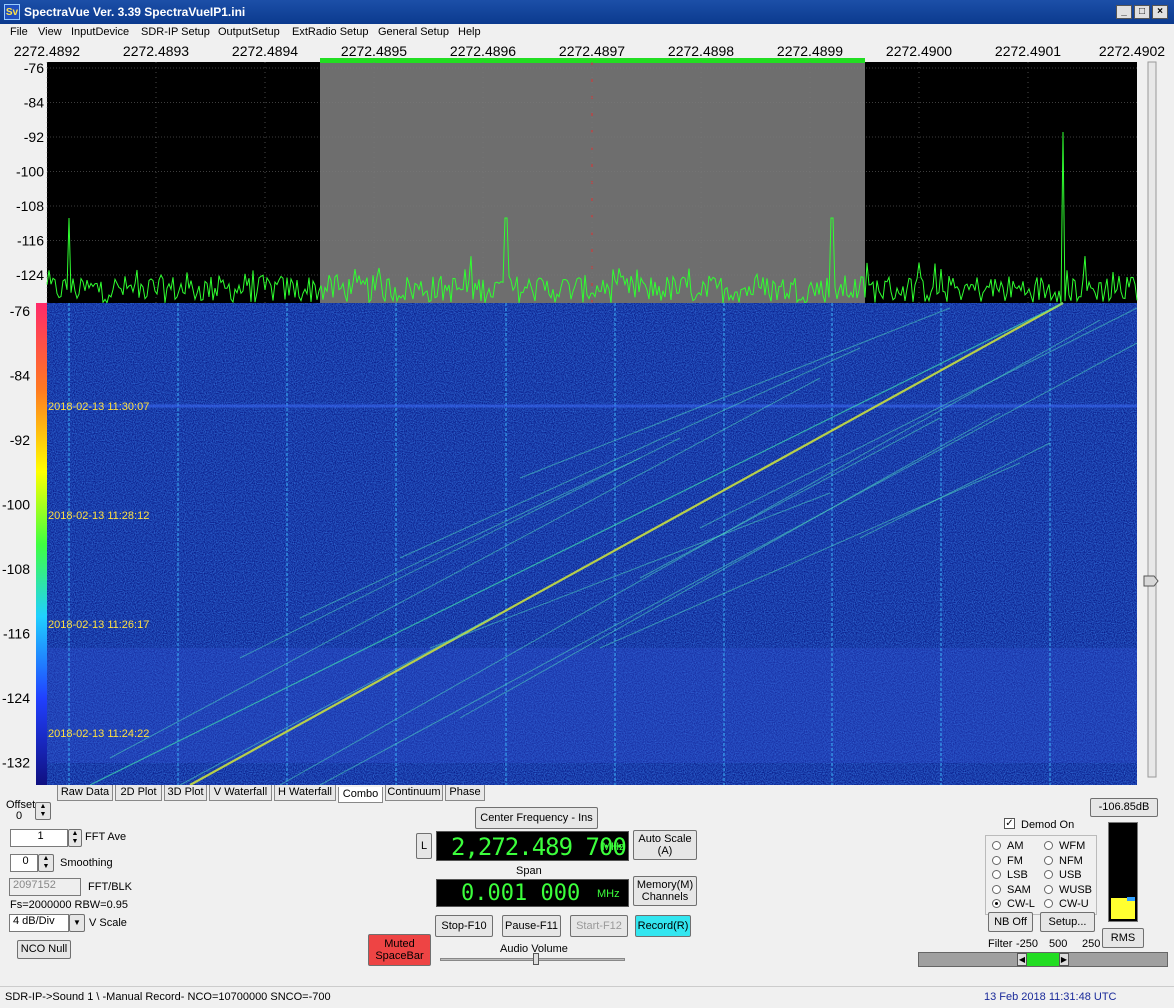 The height and width of the screenshot is (1008, 1174). I want to click on freq-tick: 2272.4893, so click(156, 51).